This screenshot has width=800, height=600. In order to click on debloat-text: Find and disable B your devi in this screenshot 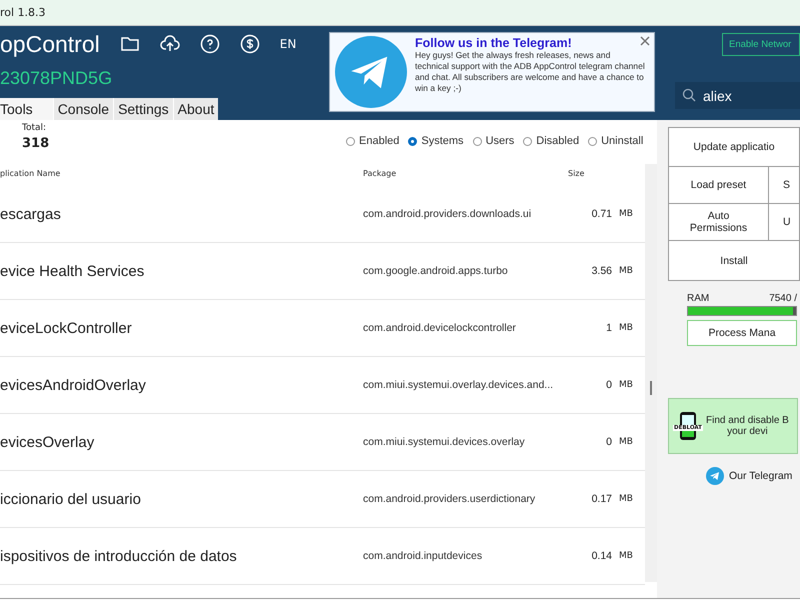, I will do `click(747, 426)`.